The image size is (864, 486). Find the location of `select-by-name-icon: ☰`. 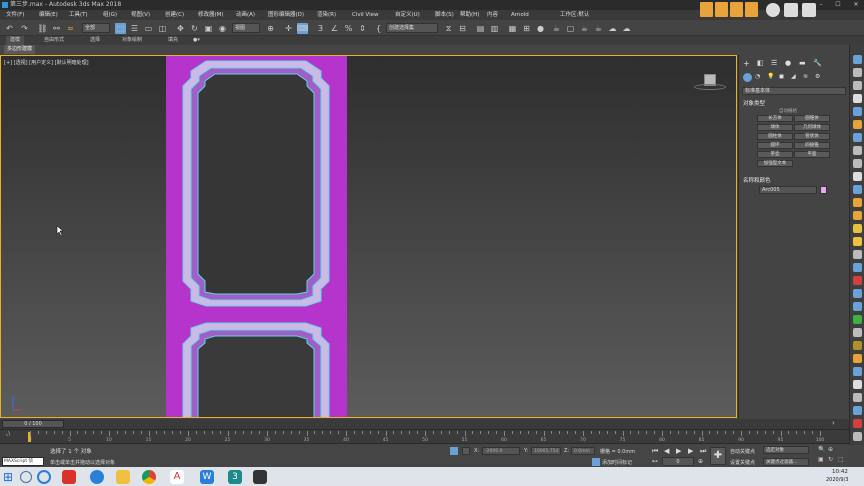

select-by-name-icon: ☰ is located at coordinates (134, 28).